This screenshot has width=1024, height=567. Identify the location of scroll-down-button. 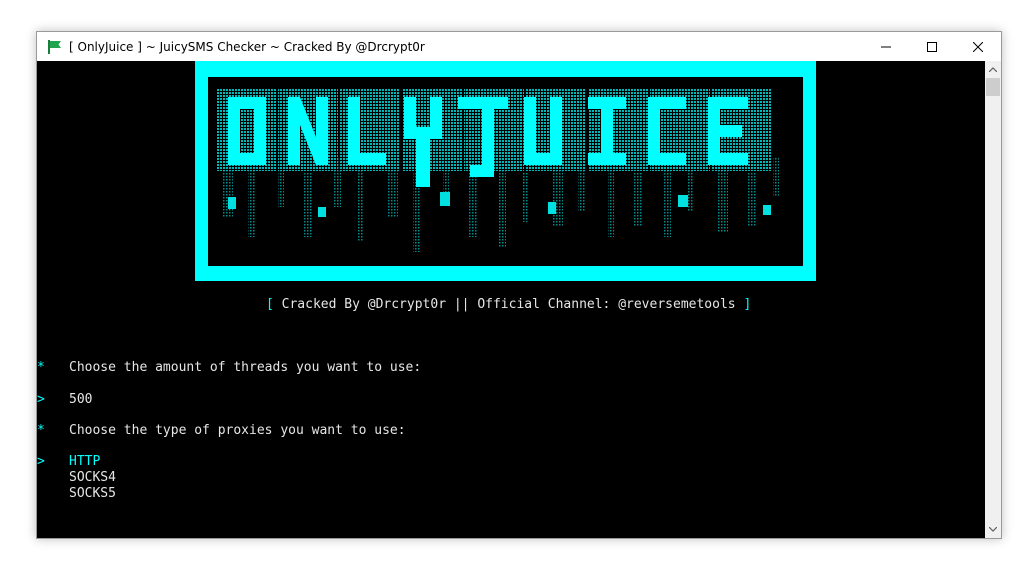
(993, 529).